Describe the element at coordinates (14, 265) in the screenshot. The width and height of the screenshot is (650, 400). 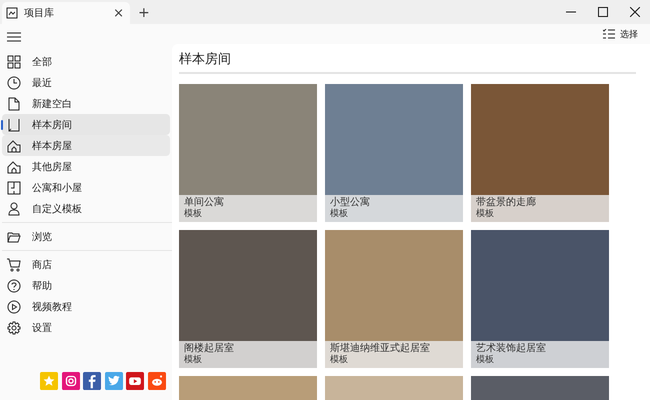
I see `cart-icon` at that location.